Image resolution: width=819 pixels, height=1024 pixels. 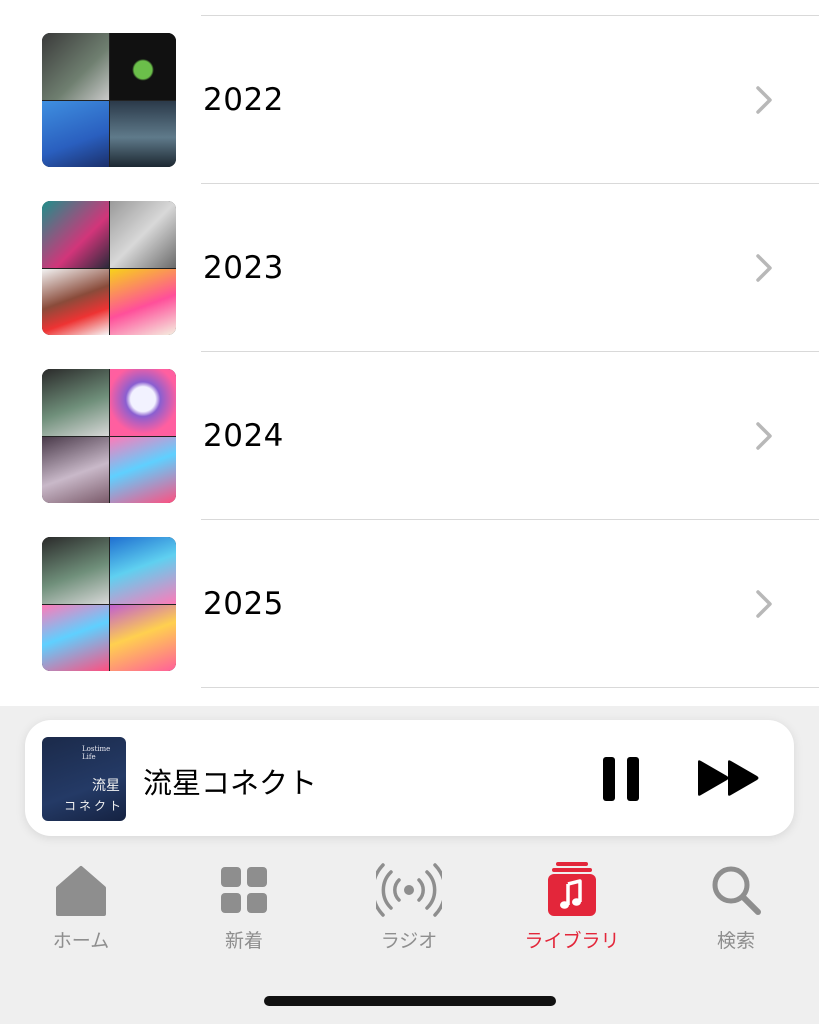 I want to click on tab-home: ホーム, so click(x=81, y=905).